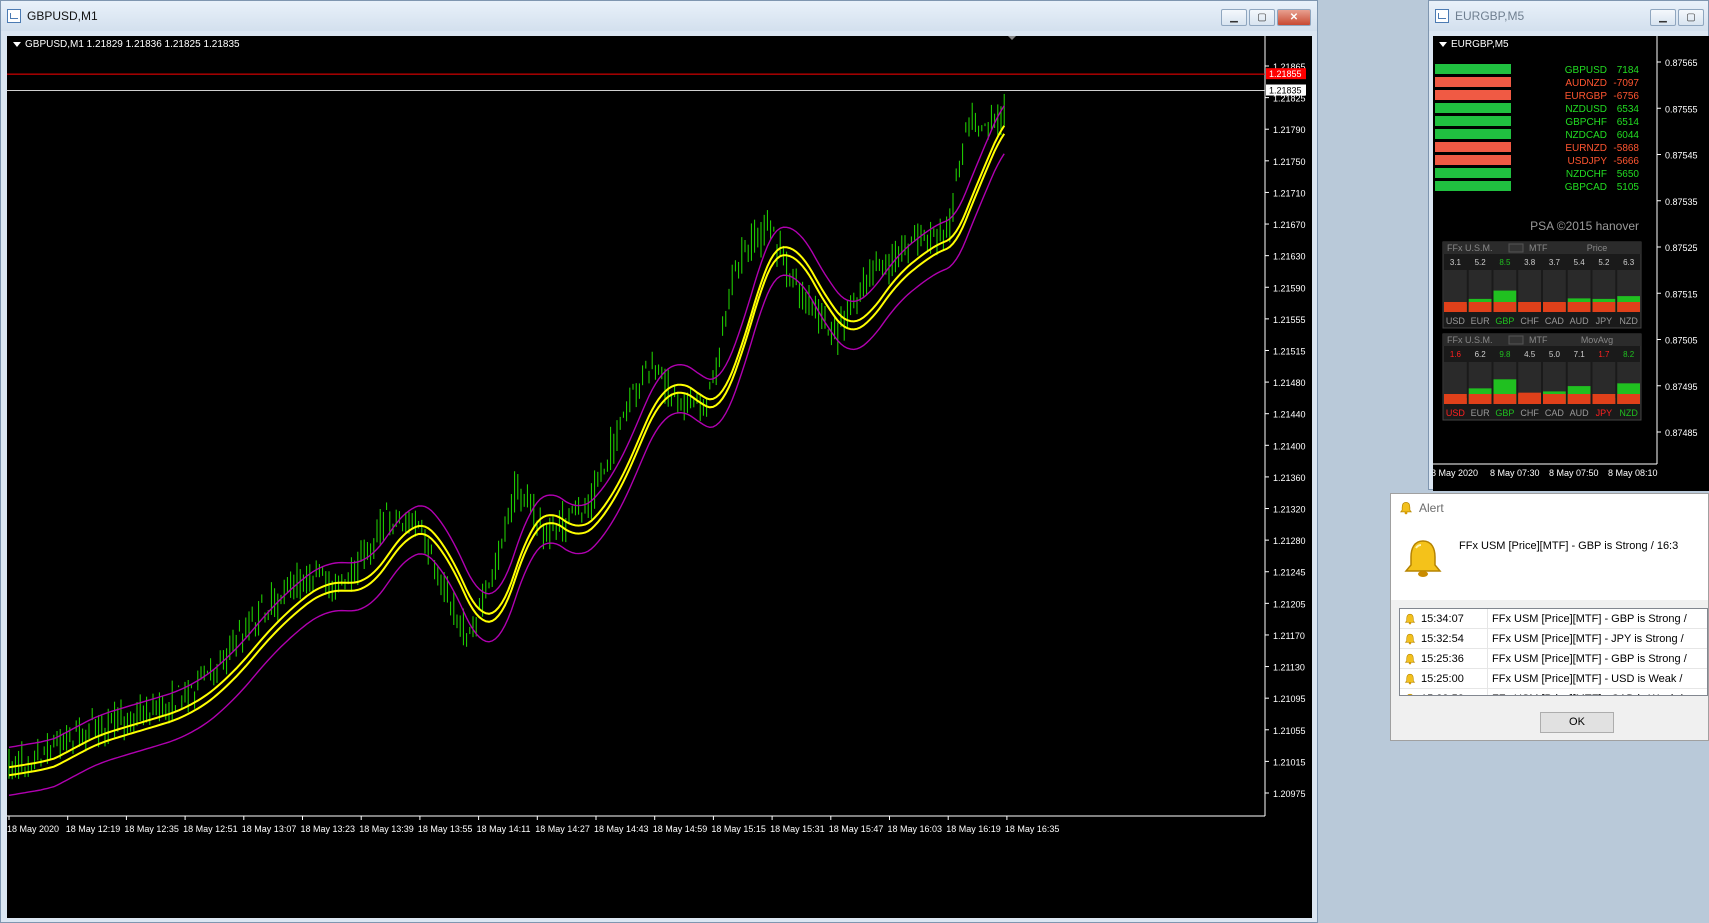 Image resolution: width=1709 pixels, height=923 pixels. Describe the element at coordinates (386, 829) in the screenshot. I see `time-tick-label: 18 May 13:39` at that location.